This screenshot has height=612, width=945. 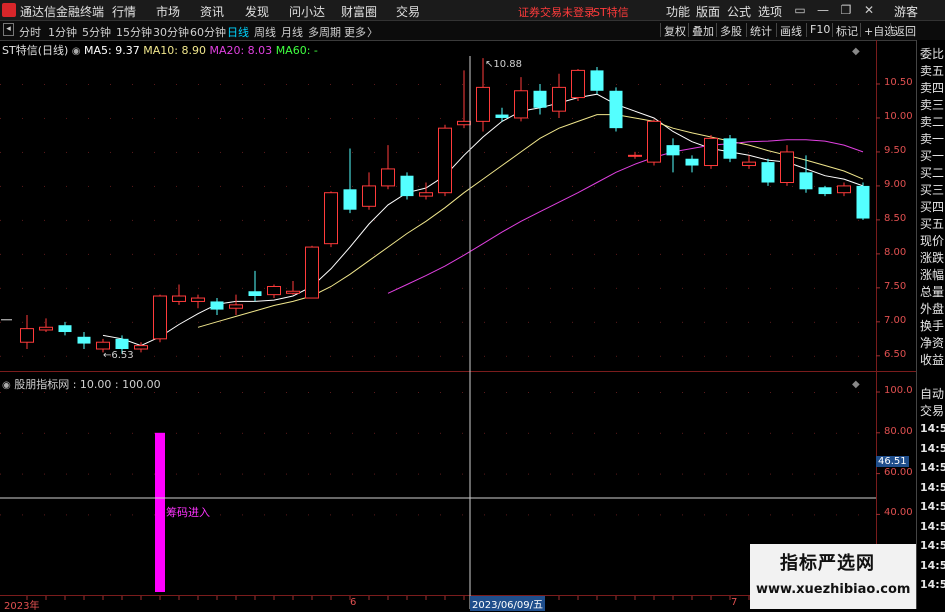 I want to click on indicator-settings-icon: ◉, so click(x=6, y=385).